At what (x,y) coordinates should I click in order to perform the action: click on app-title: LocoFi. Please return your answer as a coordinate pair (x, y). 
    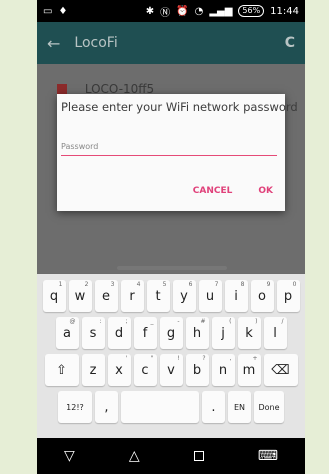
    Looking at the image, I should click on (96, 43).